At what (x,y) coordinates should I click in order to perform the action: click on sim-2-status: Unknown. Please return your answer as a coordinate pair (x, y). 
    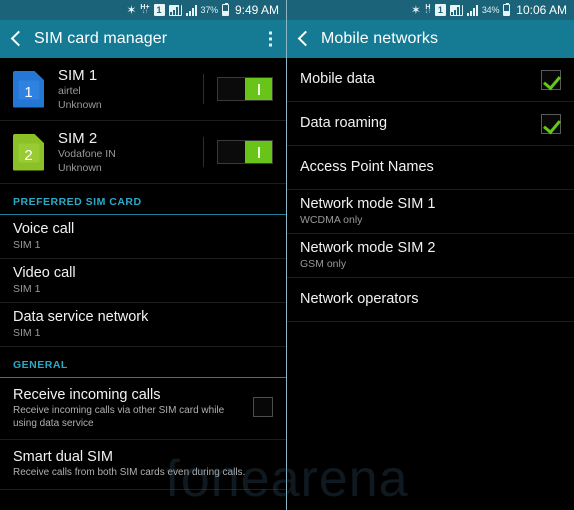
    Looking at the image, I should click on (80, 167).